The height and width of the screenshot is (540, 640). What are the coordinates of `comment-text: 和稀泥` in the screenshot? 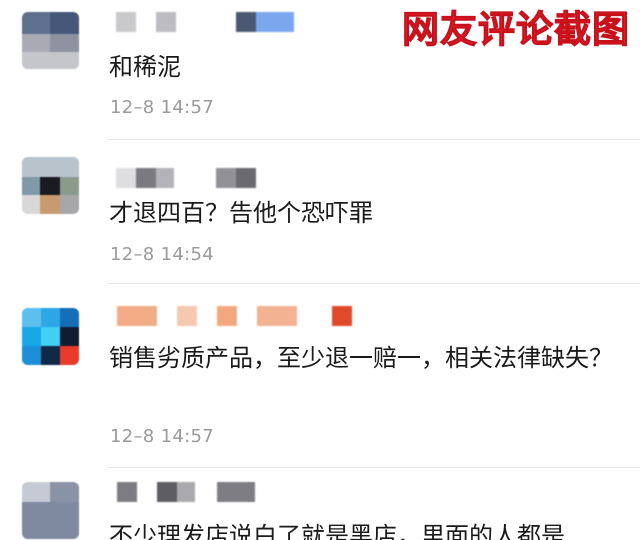 It's located at (145, 67).